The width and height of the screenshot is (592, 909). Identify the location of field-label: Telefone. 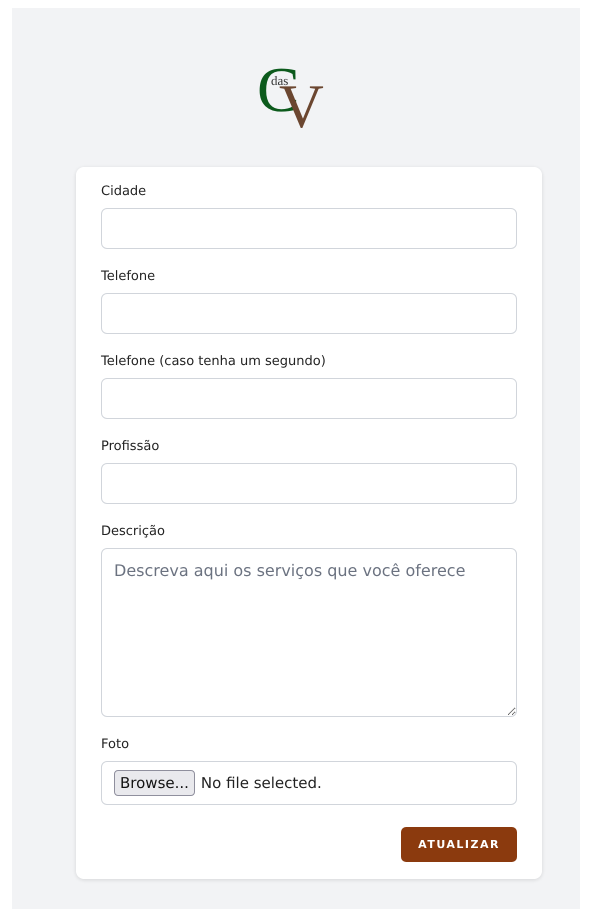
(128, 276).